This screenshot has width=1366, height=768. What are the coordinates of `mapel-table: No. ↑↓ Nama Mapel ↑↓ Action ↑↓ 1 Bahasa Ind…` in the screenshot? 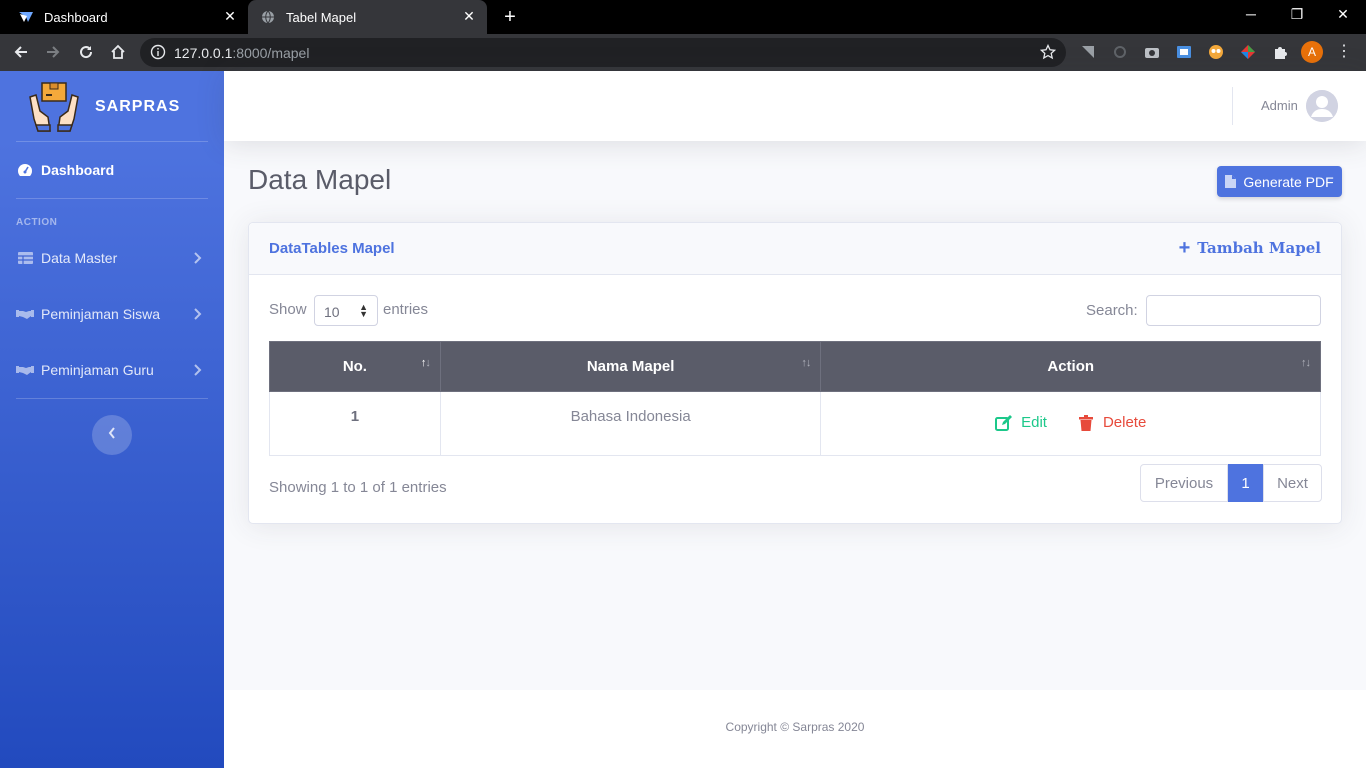 It's located at (795, 398).